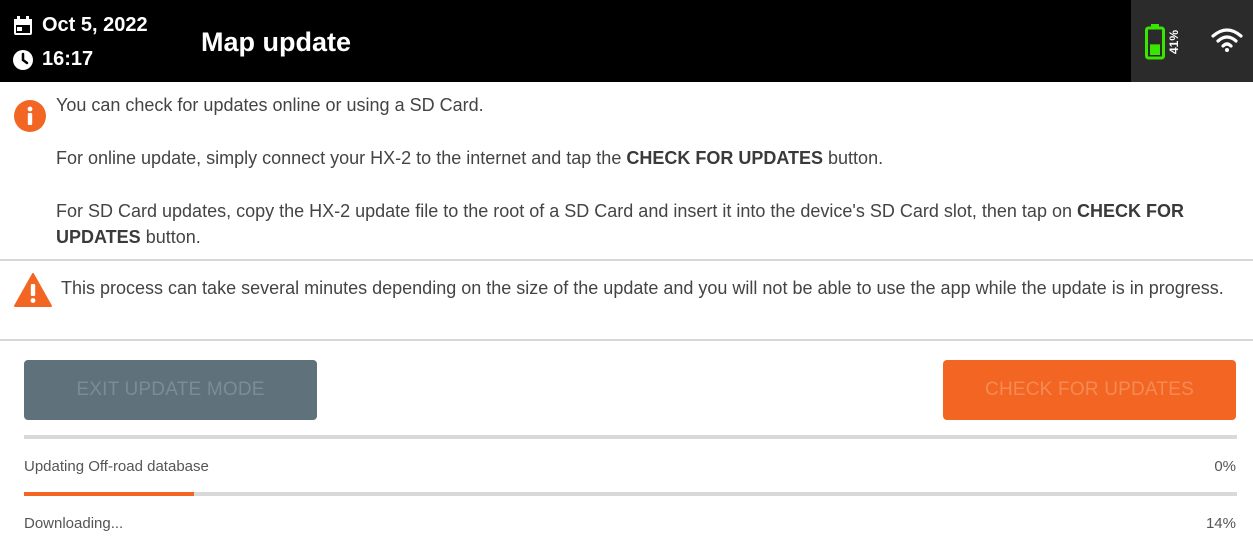 The image size is (1253, 552). I want to click on battery-percent: 41%, so click(1174, 42).